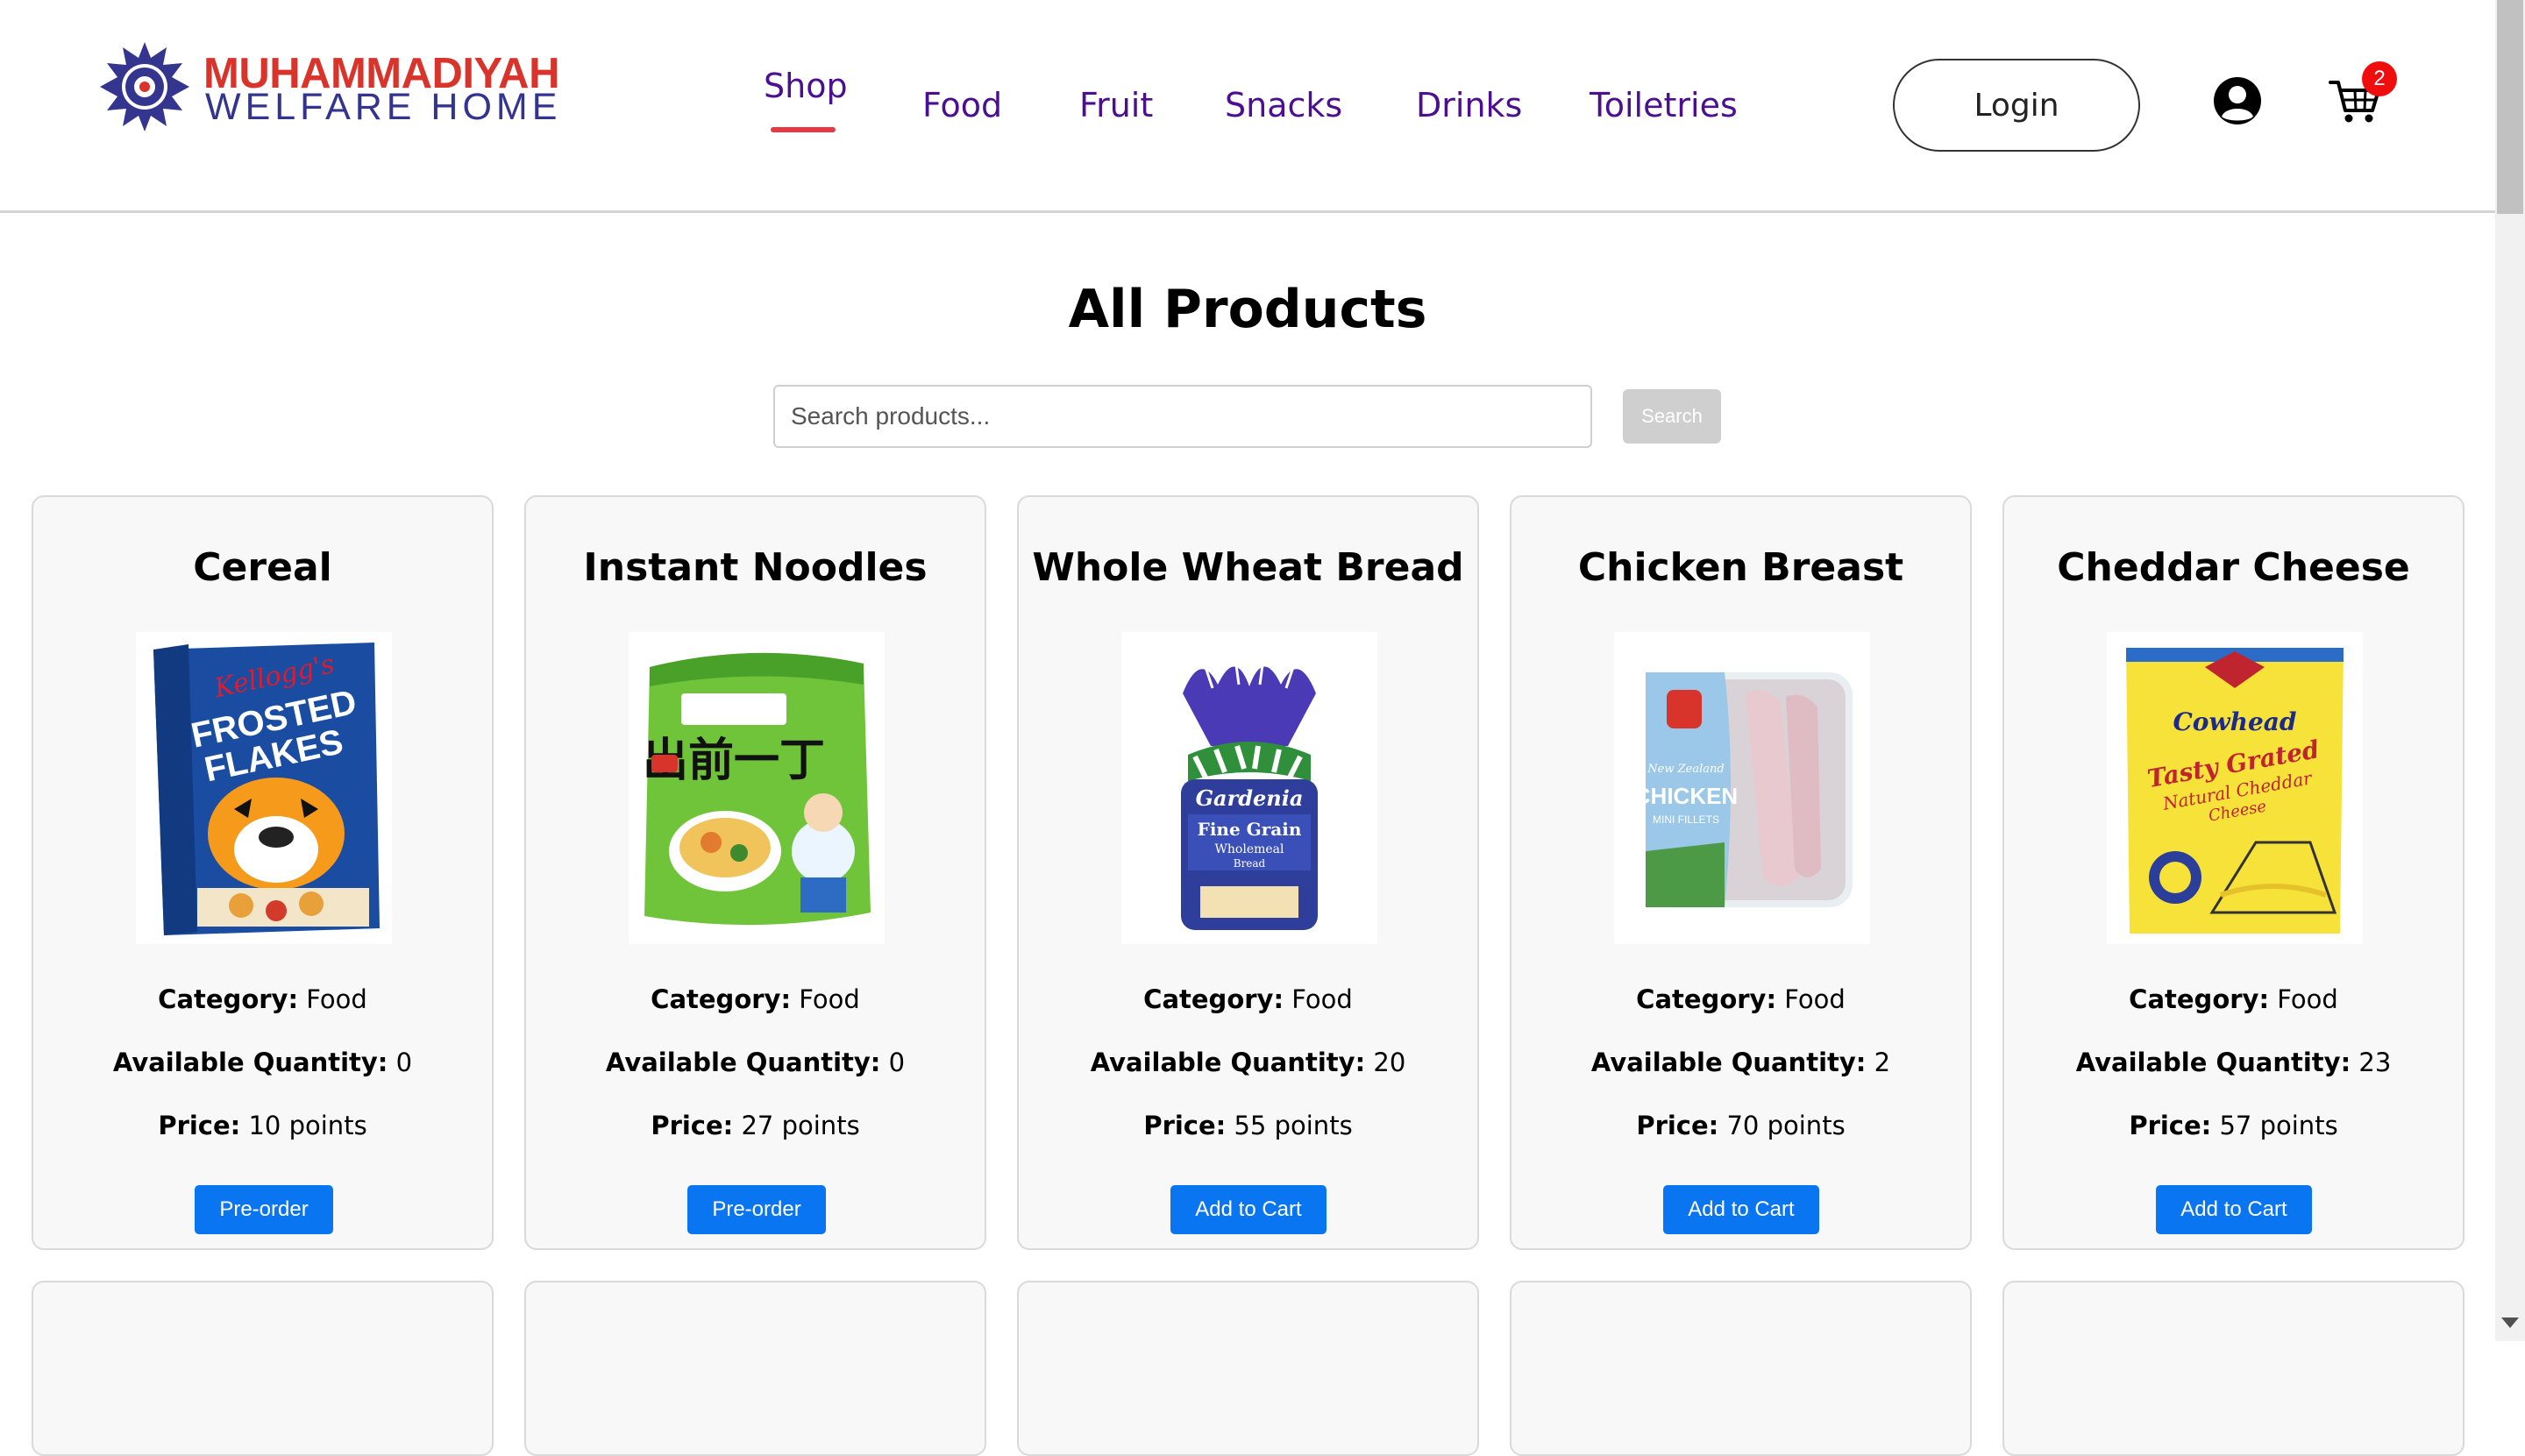 Image resolution: width=2525 pixels, height=1456 pixels. I want to click on product-price: Price: 57 points, so click(2233, 1125).